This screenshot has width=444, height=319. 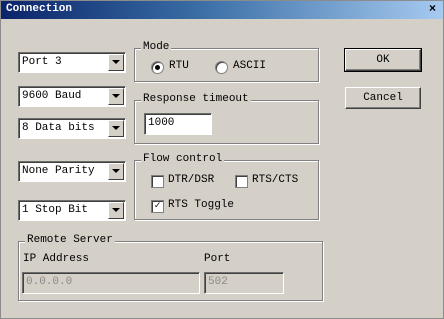 I want to click on stop-bits-value: 1 Stop Bit, so click(x=55, y=210).